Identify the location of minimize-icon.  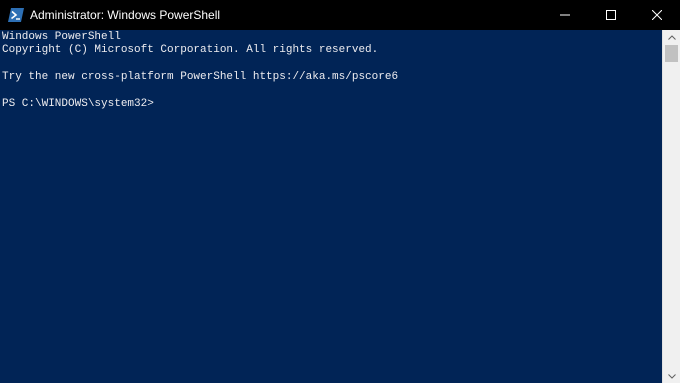
(565, 15).